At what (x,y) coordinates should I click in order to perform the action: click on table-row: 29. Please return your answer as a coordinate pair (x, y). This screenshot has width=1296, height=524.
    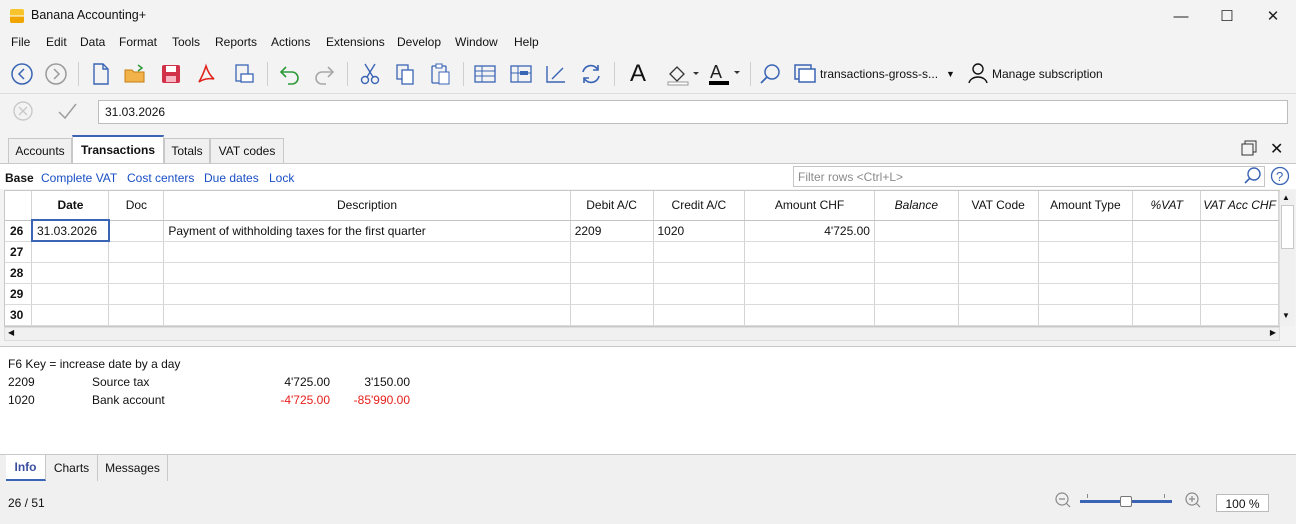
    Looking at the image, I should click on (642, 294).